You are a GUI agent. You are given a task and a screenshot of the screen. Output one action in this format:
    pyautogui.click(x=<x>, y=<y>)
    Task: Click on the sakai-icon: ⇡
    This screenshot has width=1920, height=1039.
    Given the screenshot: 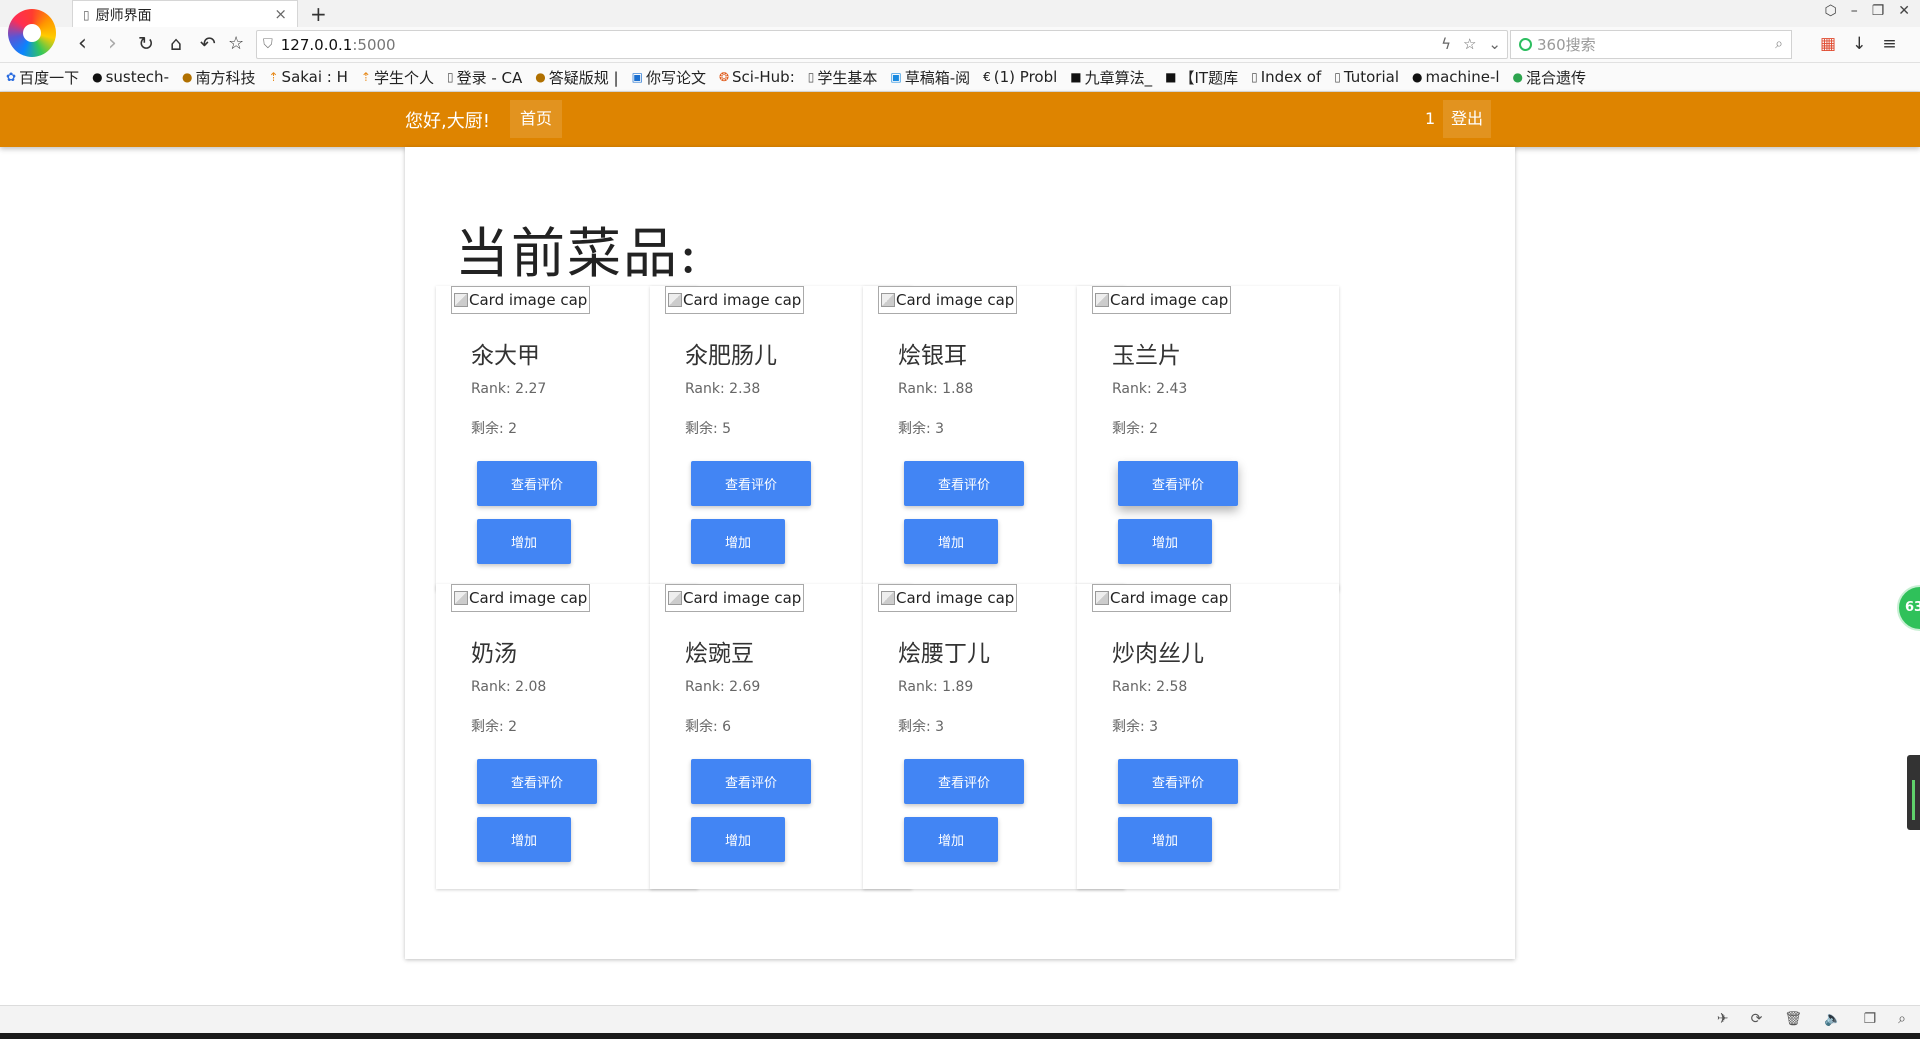 What is the action you would take?
    pyautogui.click(x=273, y=77)
    